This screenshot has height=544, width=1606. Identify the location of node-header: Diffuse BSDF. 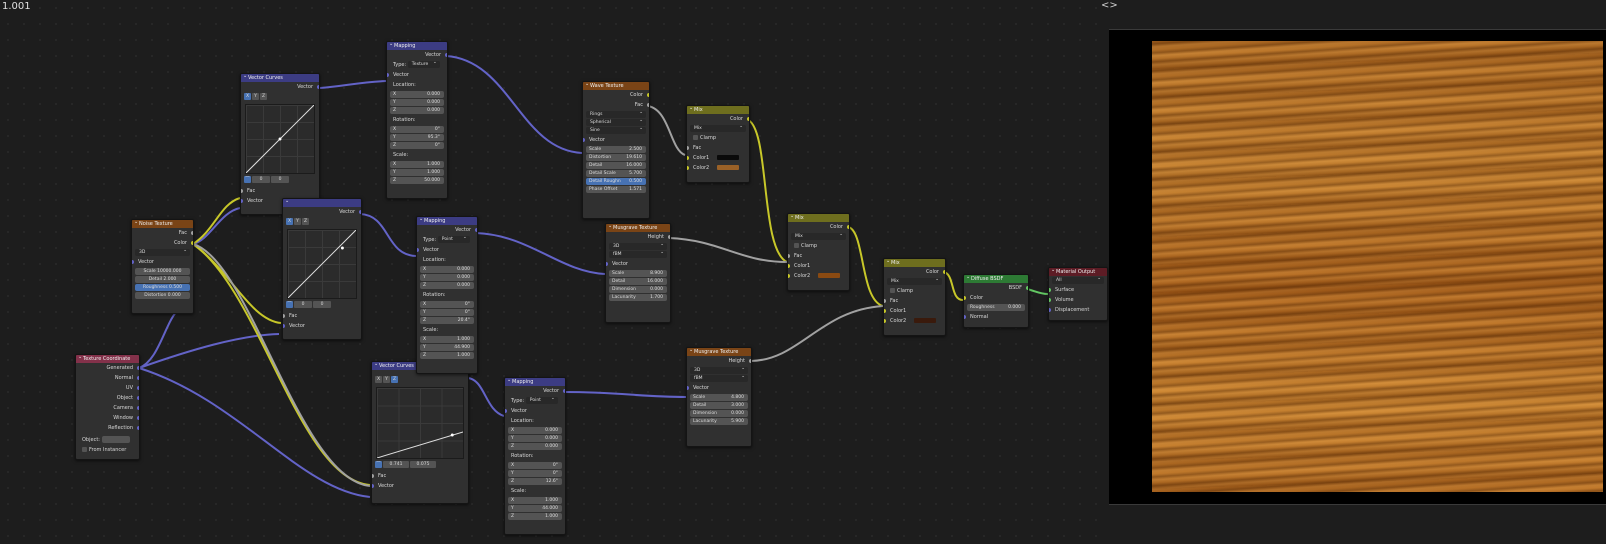
(996, 279).